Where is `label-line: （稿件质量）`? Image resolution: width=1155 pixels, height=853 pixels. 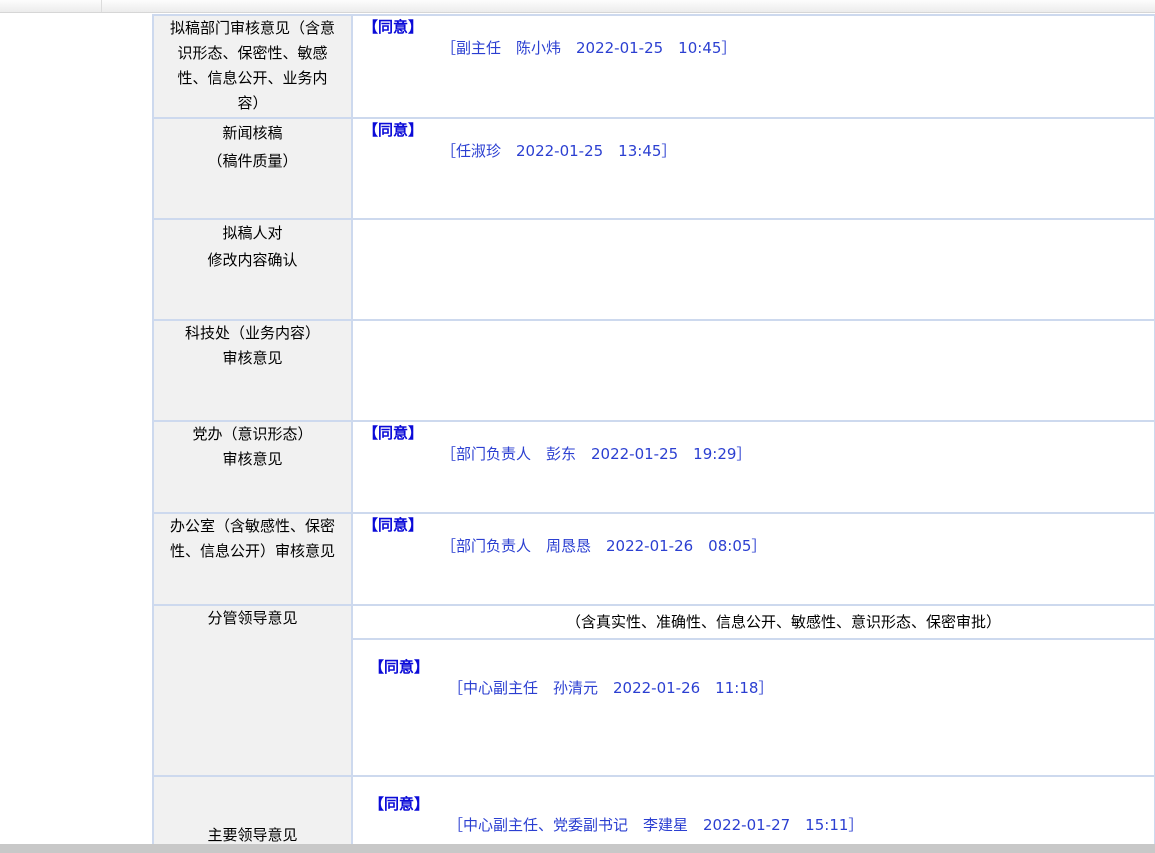 label-line: （稿件质量） is located at coordinates (252, 161).